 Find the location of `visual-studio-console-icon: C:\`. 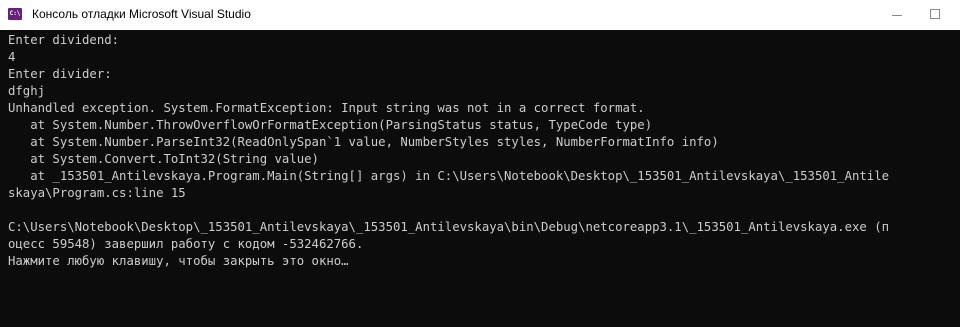

visual-studio-console-icon: C:\ is located at coordinates (15, 14).